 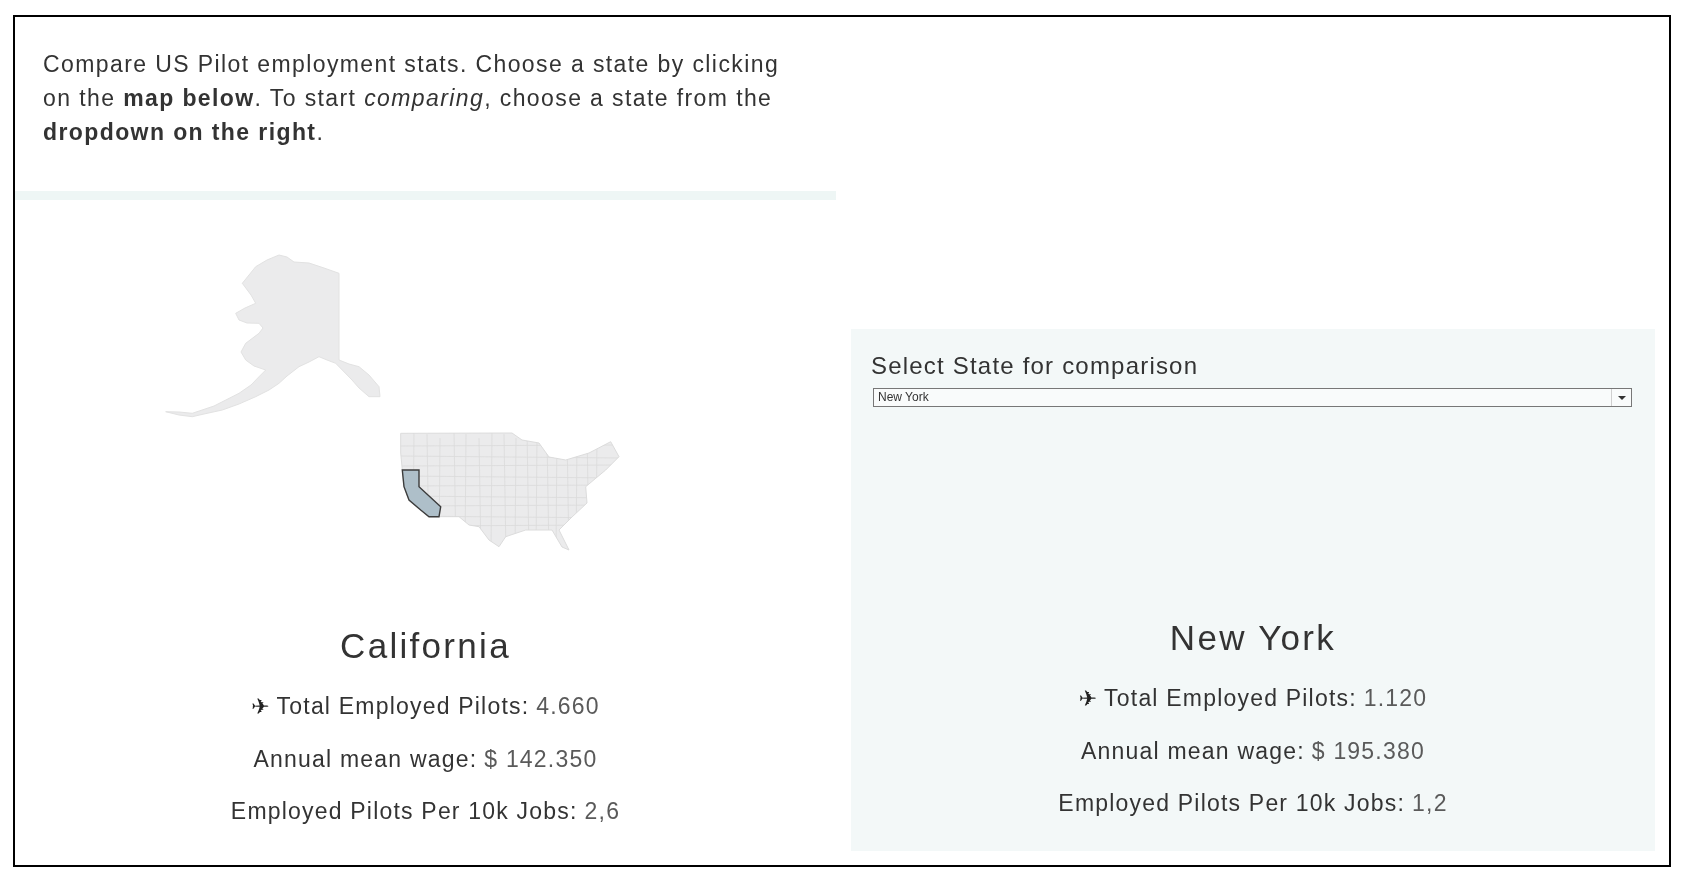 I want to click on comparison-heading: Select State for comparison, so click(x=1035, y=365).